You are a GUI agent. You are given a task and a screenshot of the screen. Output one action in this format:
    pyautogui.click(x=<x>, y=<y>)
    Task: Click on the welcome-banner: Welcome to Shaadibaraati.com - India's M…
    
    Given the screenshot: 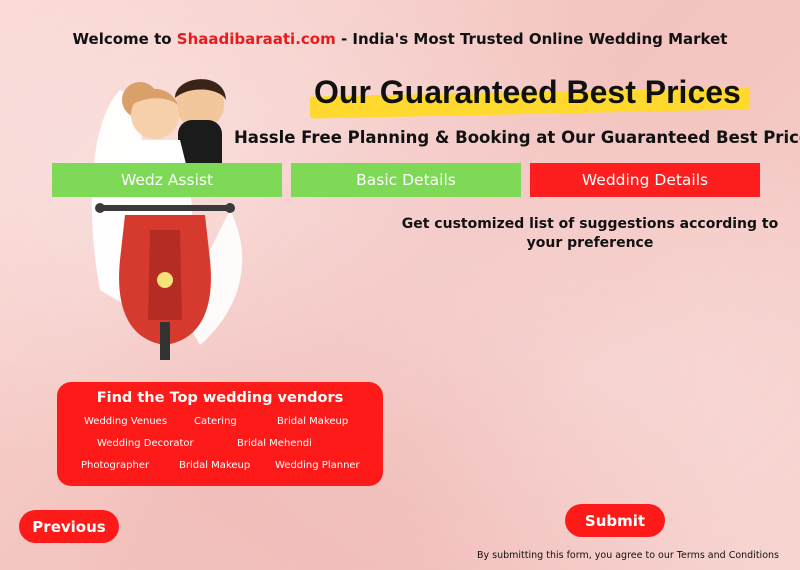 What is the action you would take?
    pyautogui.click(x=400, y=39)
    